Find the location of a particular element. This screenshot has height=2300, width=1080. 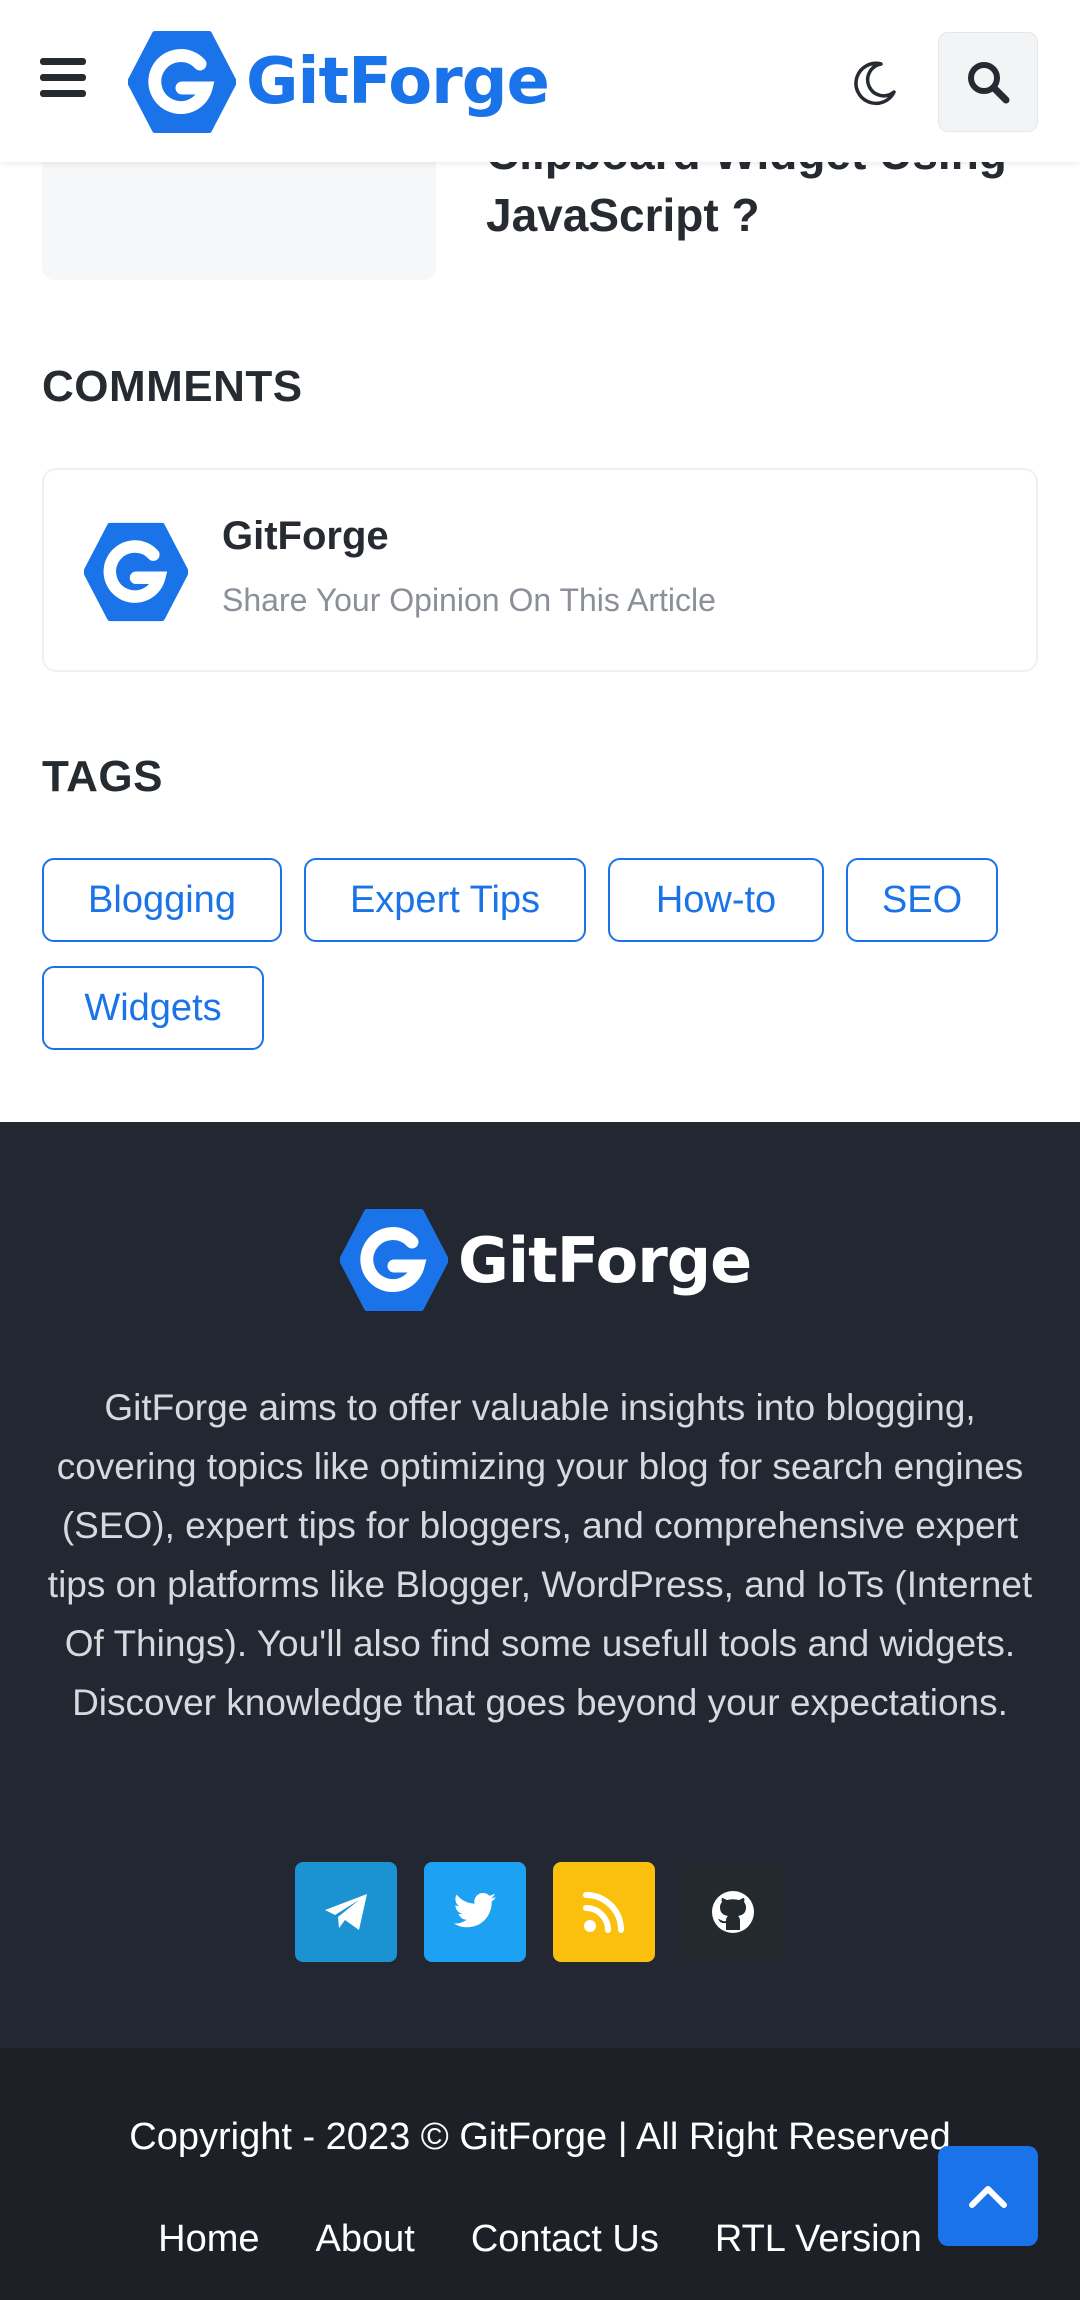

footer-links: Home About Contact Us RTL Version is located at coordinates (540, 2239).